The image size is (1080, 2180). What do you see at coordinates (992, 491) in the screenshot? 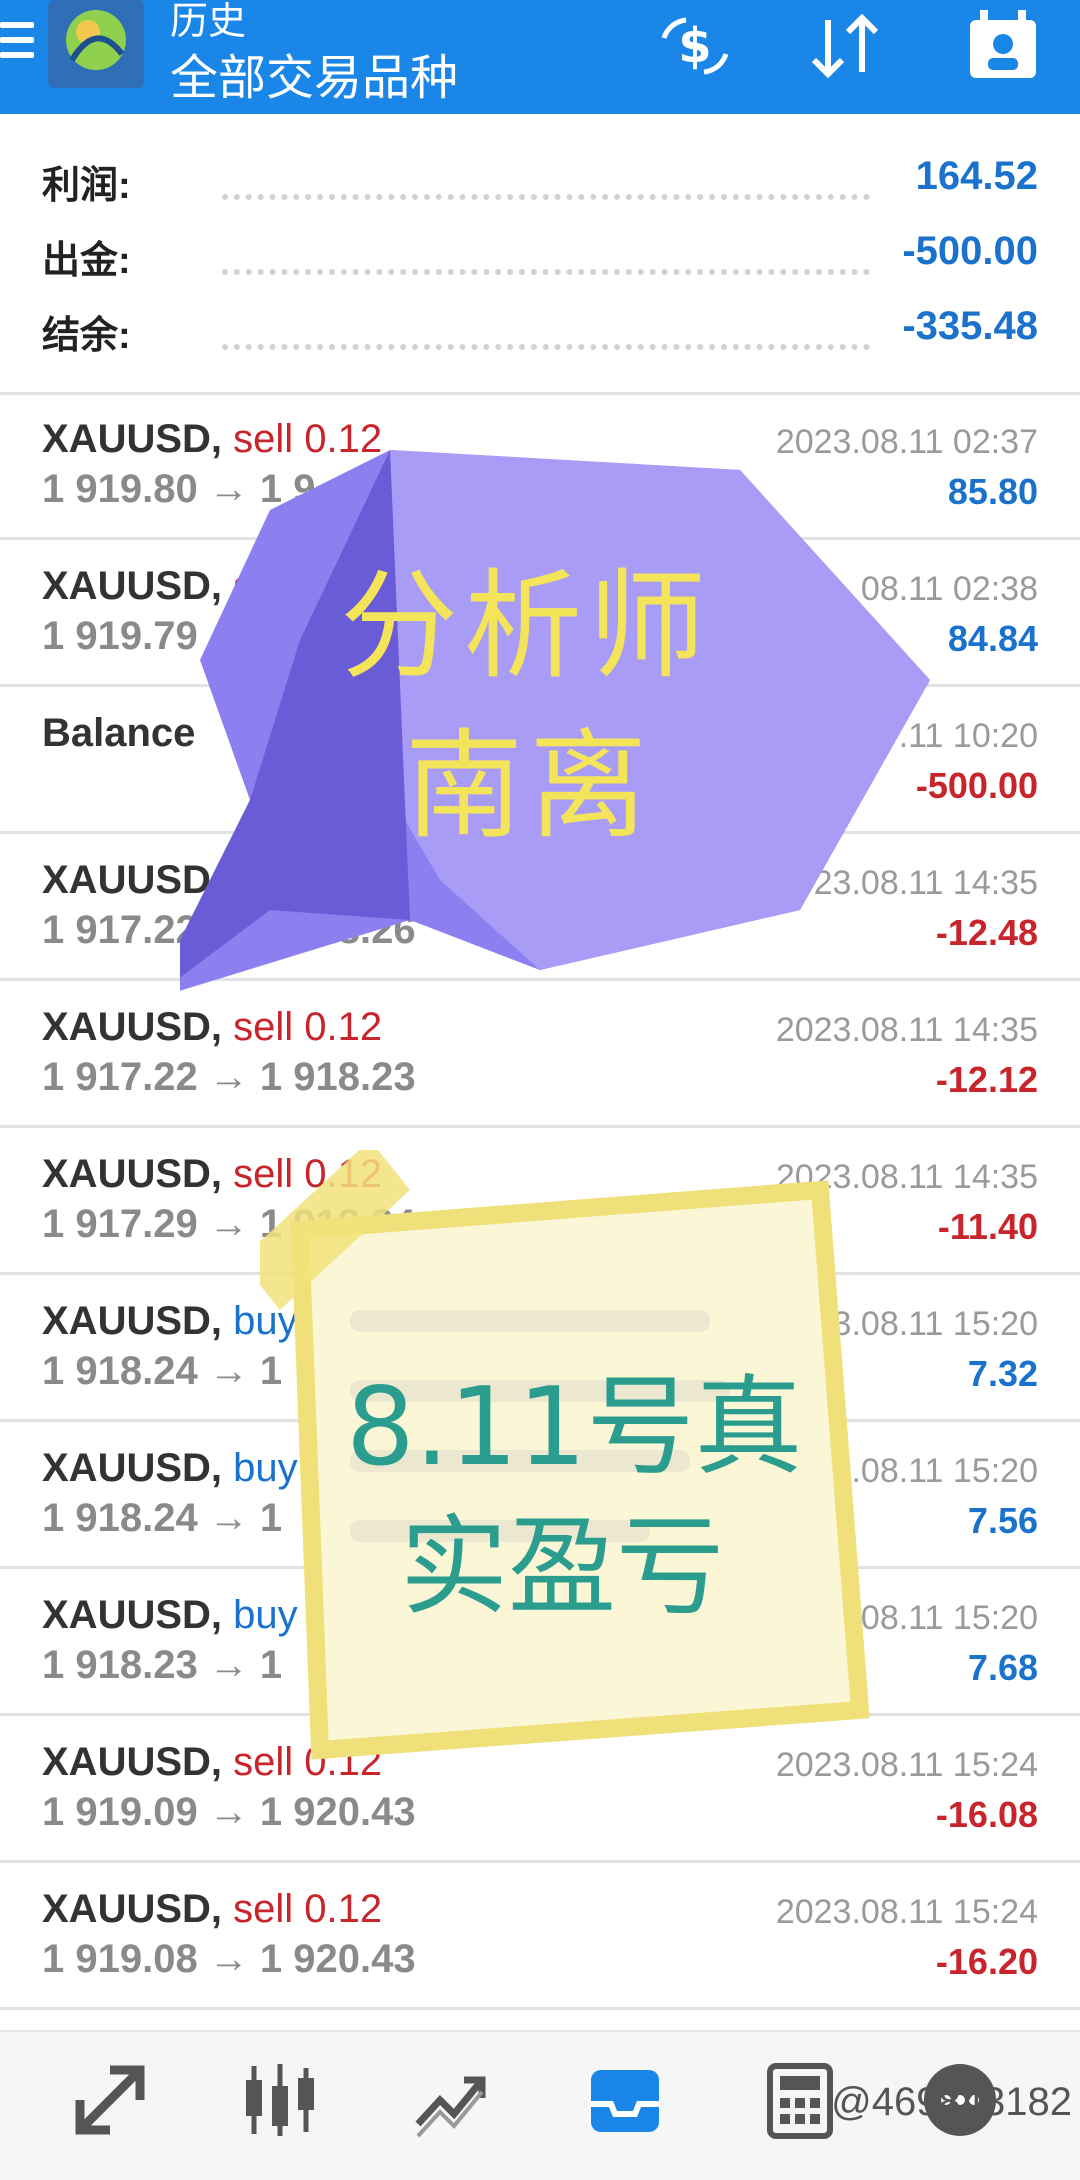
I see `trade-profit: 85.80` at bounding box center [992, 491].